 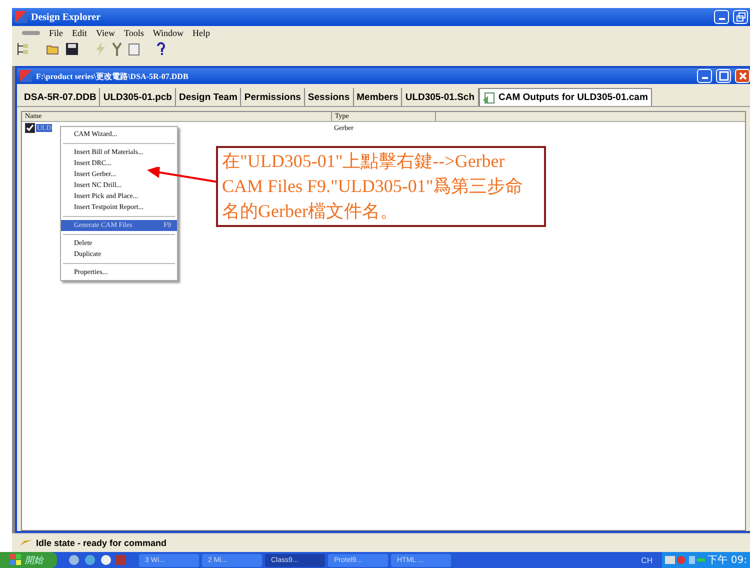 I want to click on window-title: Design Explorer, so click(x=66, y=17).